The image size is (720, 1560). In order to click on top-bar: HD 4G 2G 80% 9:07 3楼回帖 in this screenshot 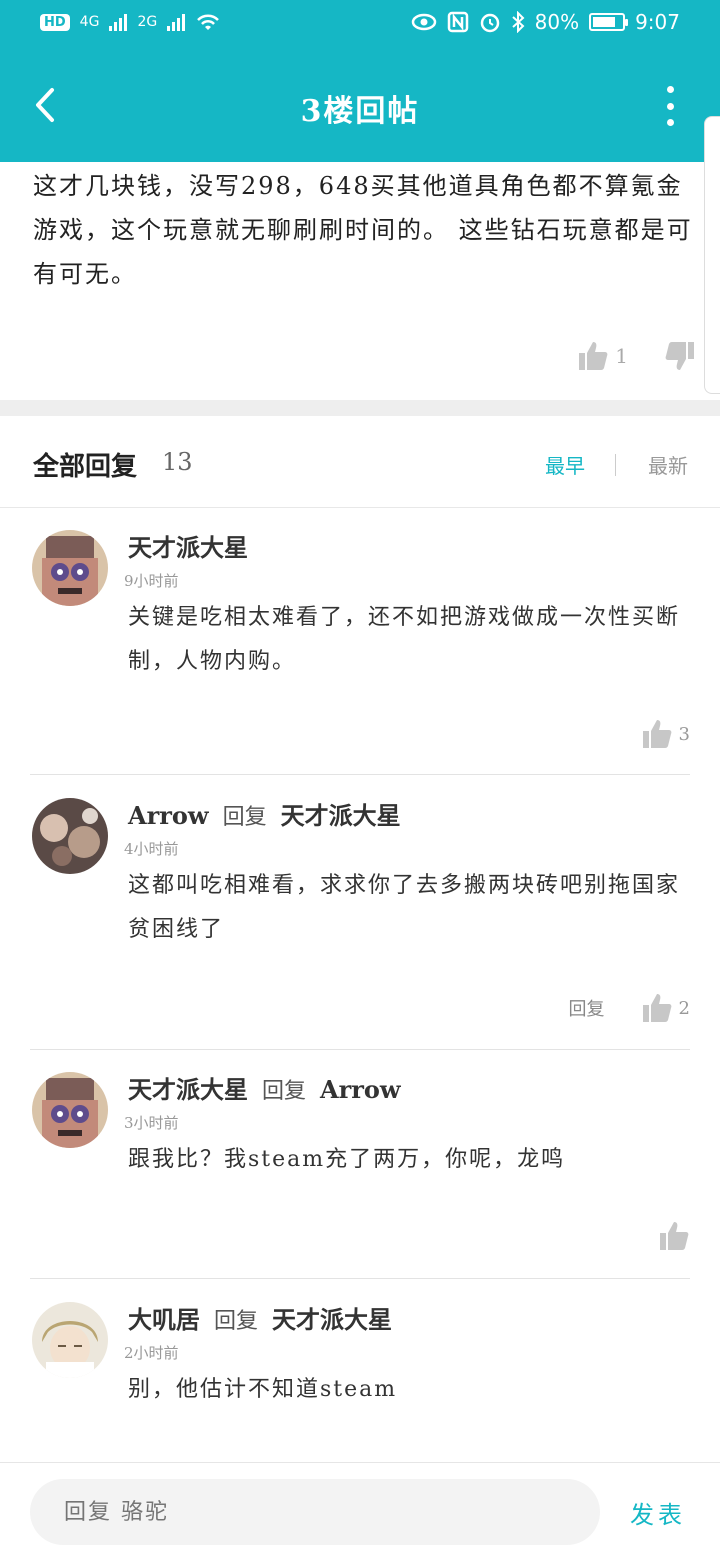, I will do `click(360, 81)`.